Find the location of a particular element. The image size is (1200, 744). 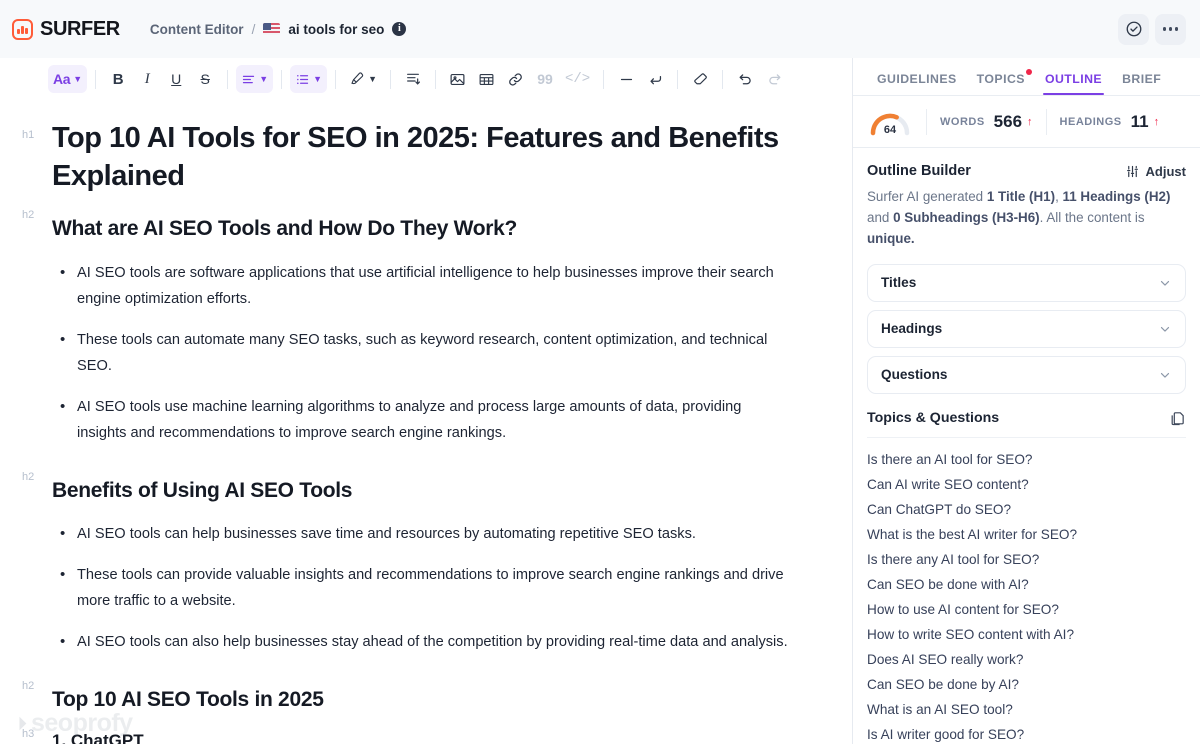

font-size-dropdown: Aa ▼ is located at coordinates (68, 79).